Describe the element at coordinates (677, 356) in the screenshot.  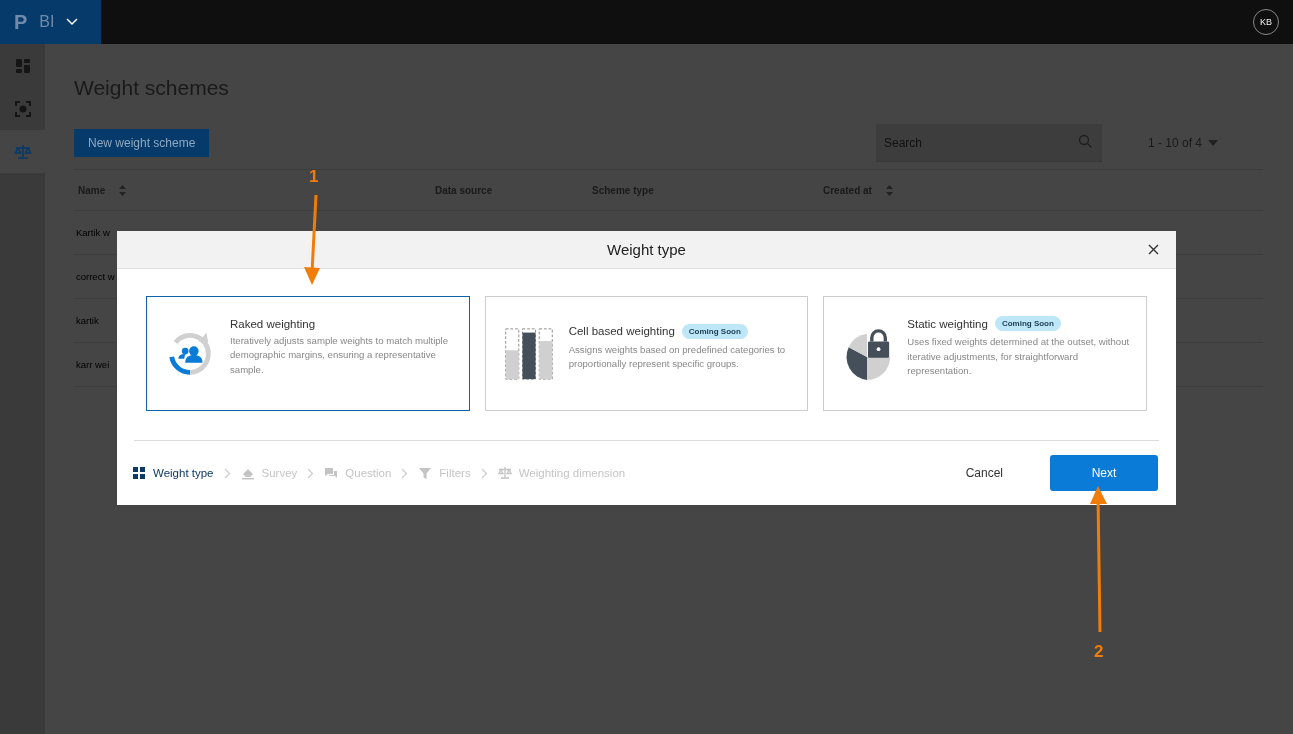
I see `option-description: Assigns weights based on predefined categories to proportionally represent specific groups.` at that location.